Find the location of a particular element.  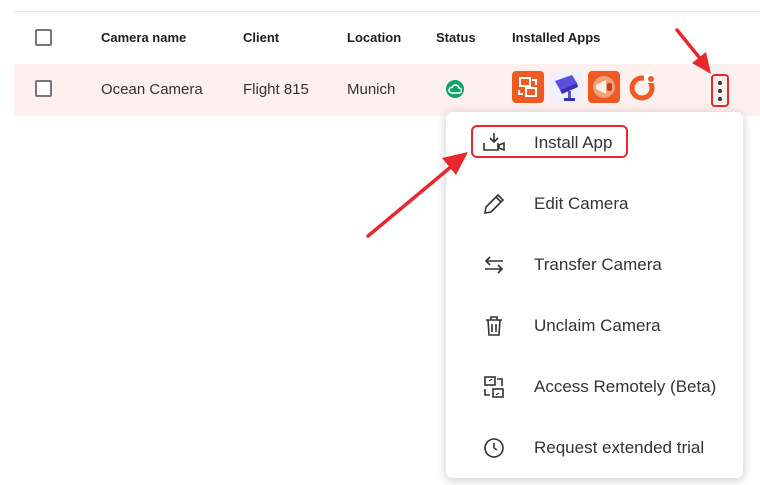

camera-name-cell: Ocean Camera is located at coordinates (152, 89).